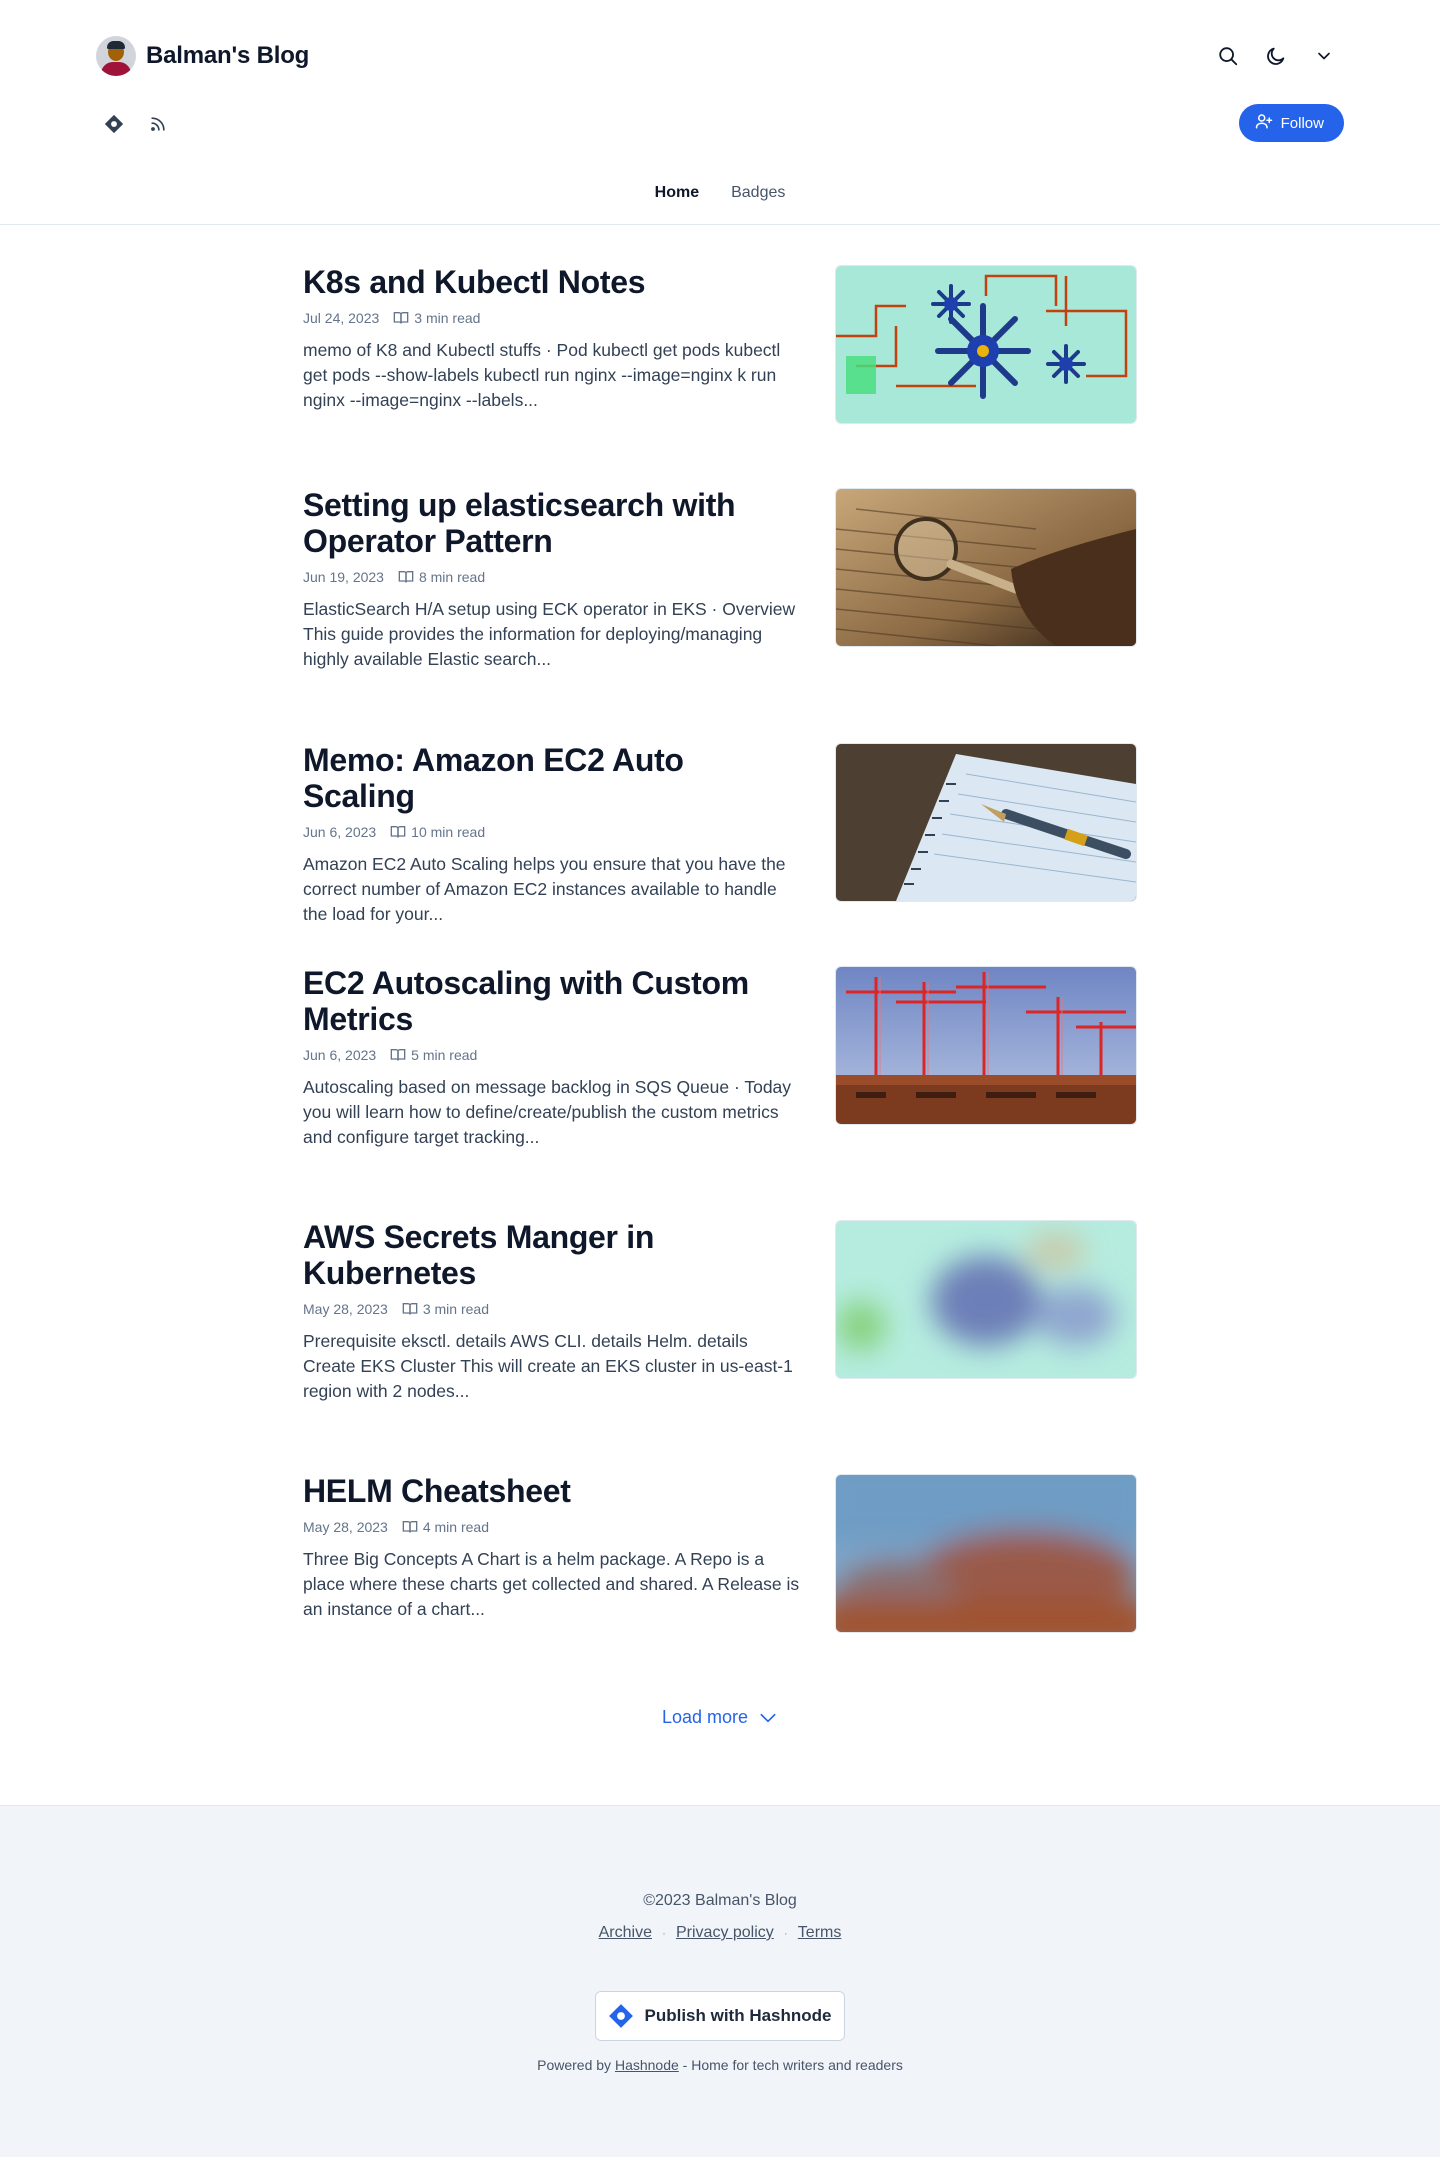 The image size is (1440, 2157). What do you see at coordinates (820, 1933) in the screenshot?
I see `terms-link: Terms` at bounding box center [820, 1933].